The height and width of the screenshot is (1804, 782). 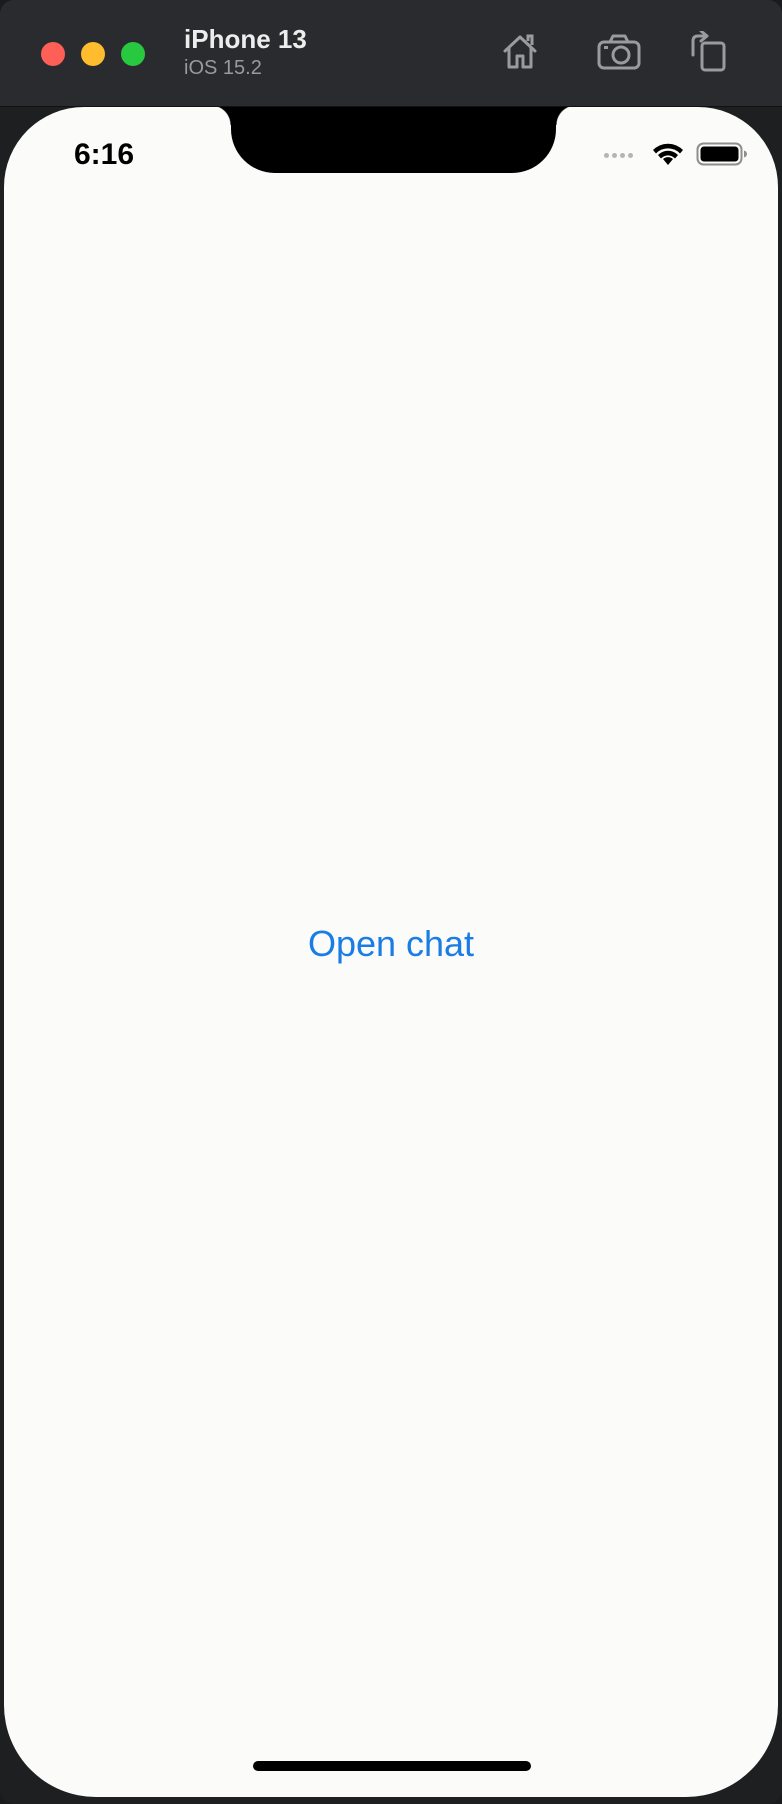 I want to click on screenshot-button, so click(x=619, y=52).